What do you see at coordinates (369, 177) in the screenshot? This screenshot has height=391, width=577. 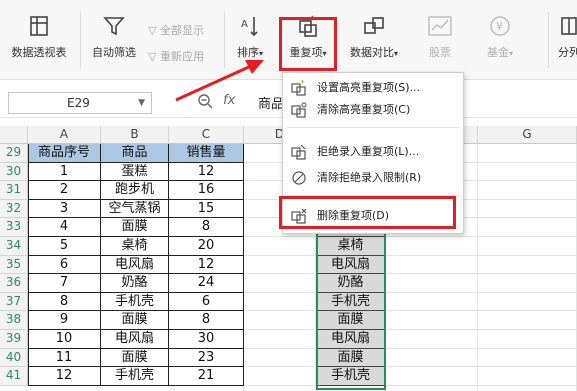 I see `menu-item-label: 清除拒绝录入限制(R)` at bounding box center [369, 177].